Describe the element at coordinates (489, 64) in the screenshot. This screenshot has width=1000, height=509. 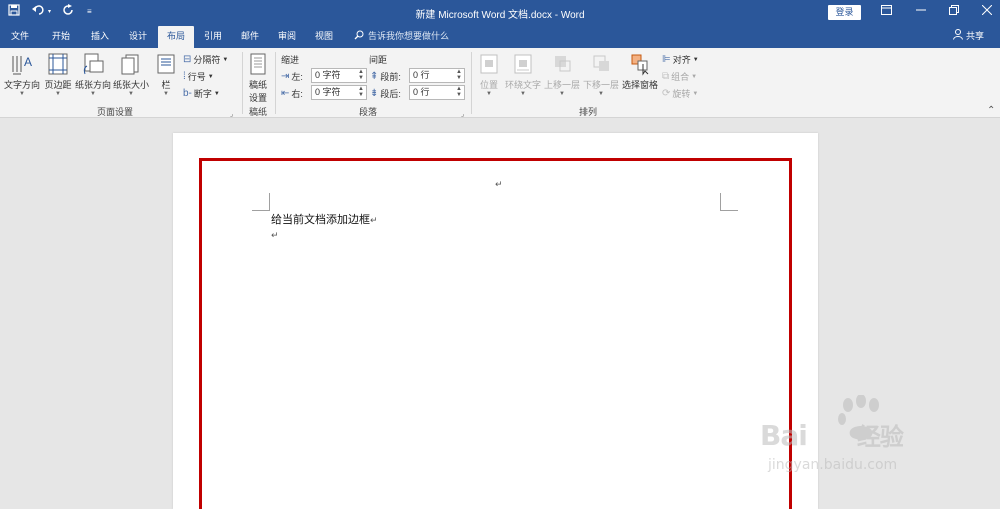
I see `position-icon` at that location.